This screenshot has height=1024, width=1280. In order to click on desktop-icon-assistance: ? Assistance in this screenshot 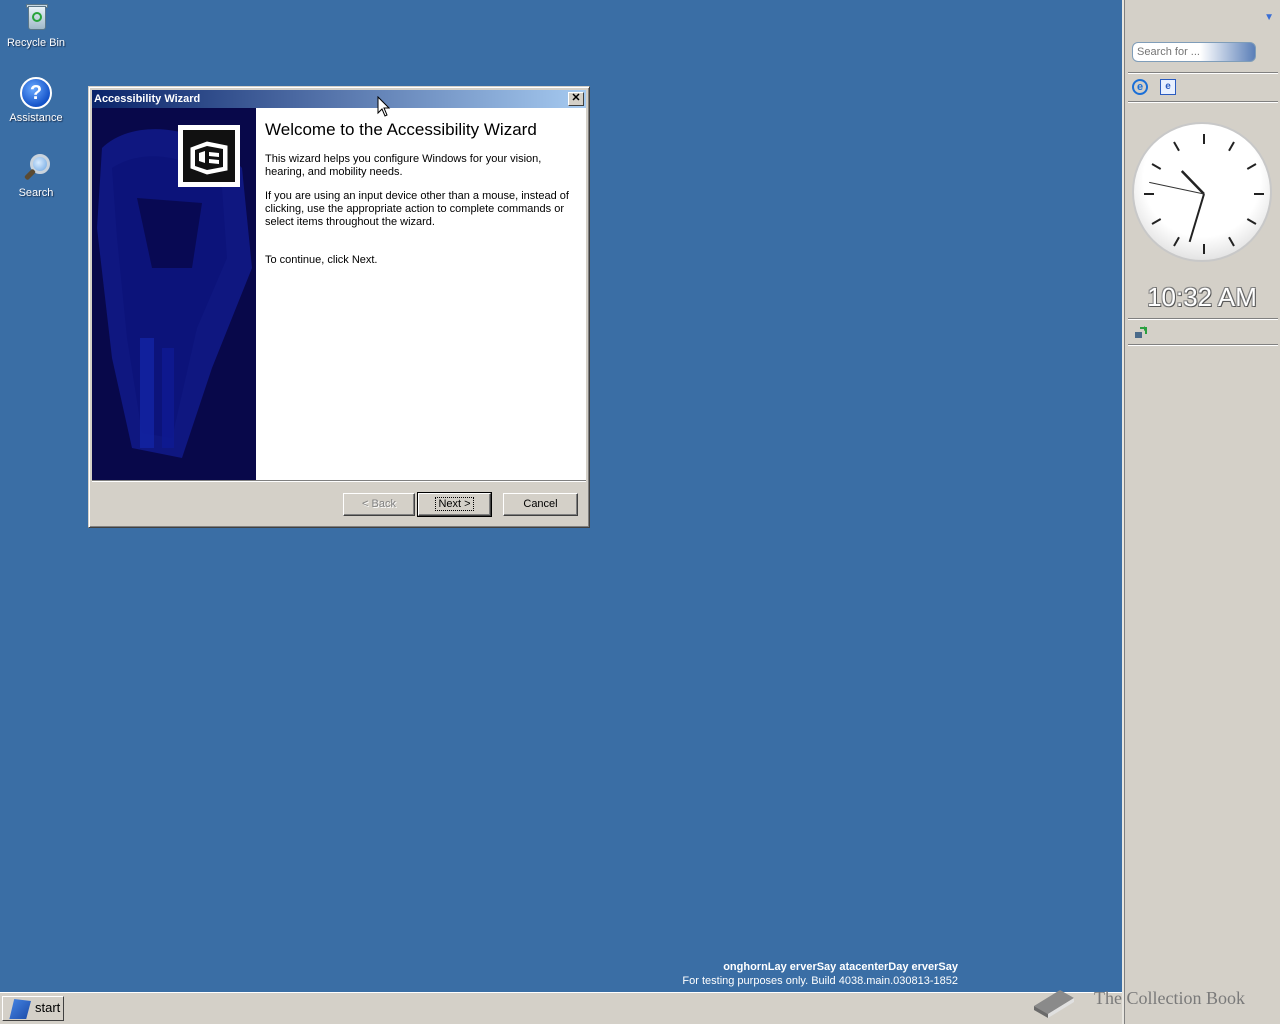, I will do `click(36, 100)`.